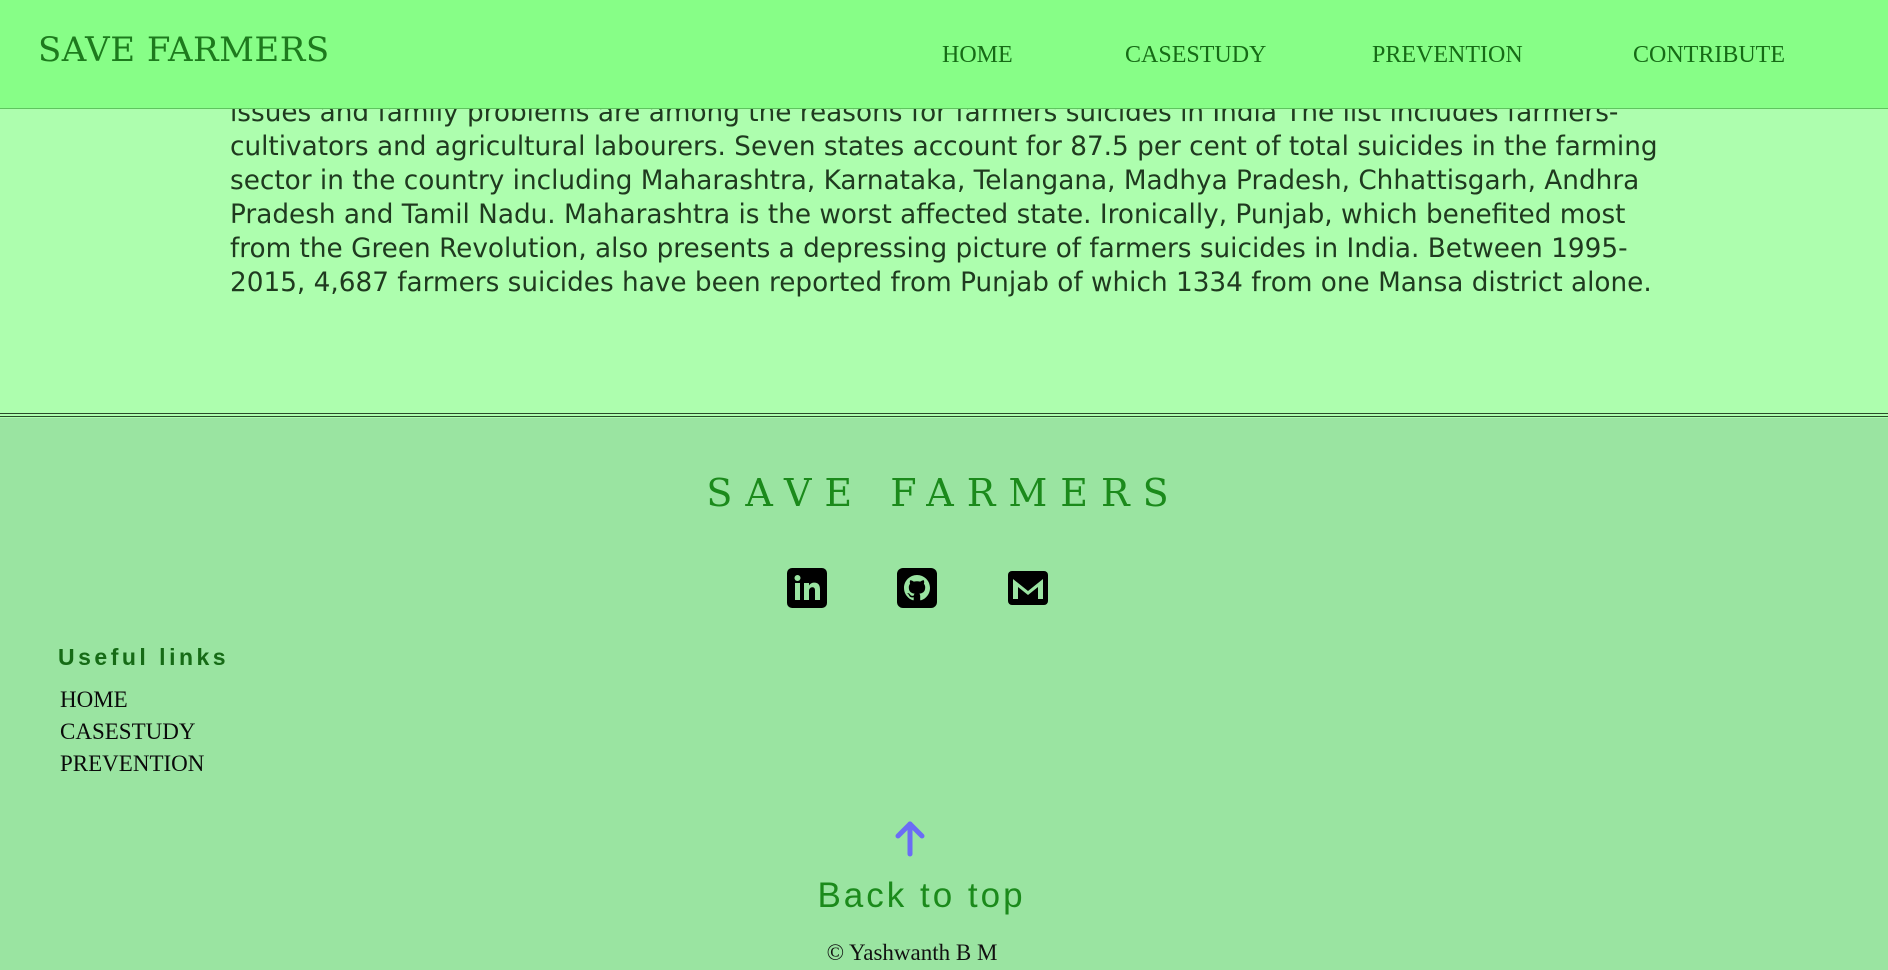  Describe the element at coordinates (1709, 55) in the screenshot. I see `nav-contribute-link: CONTRIBUTE` at that location.